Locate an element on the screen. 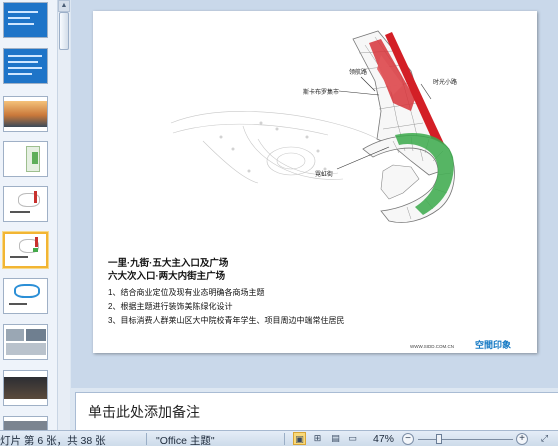 The height and width of the screenshot is (446, 558). plan-label-bottom: 霓虹街 is located at coordinates (324, 175).